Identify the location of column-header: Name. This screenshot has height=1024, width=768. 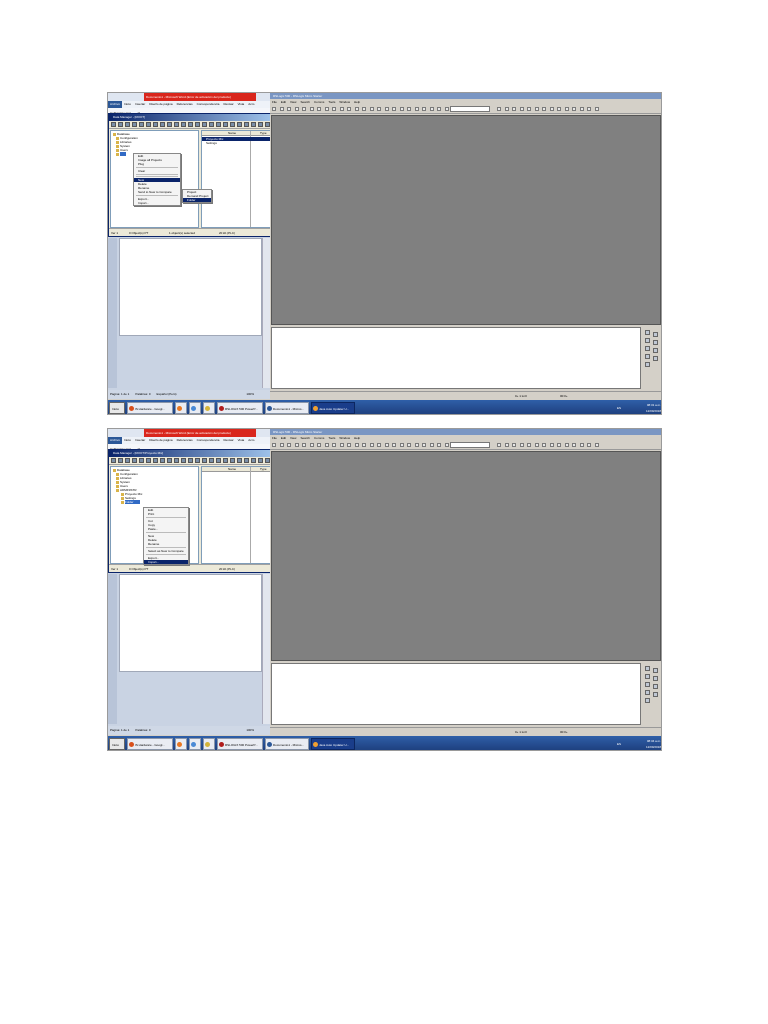
(232, 133).